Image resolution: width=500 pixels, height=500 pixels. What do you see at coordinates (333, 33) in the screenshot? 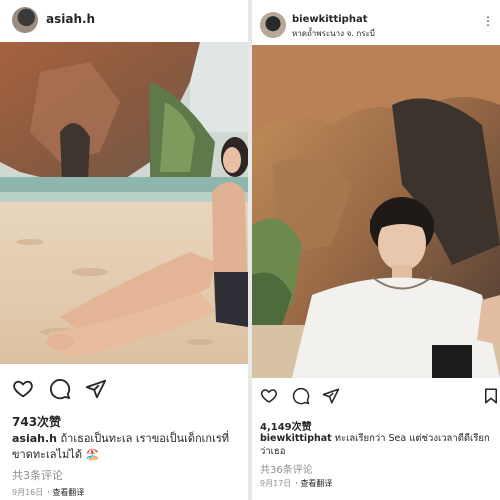
I see `post-location: หาดถ้ำพระนาง จ. กระบี่` at bounding box center [333, 33].